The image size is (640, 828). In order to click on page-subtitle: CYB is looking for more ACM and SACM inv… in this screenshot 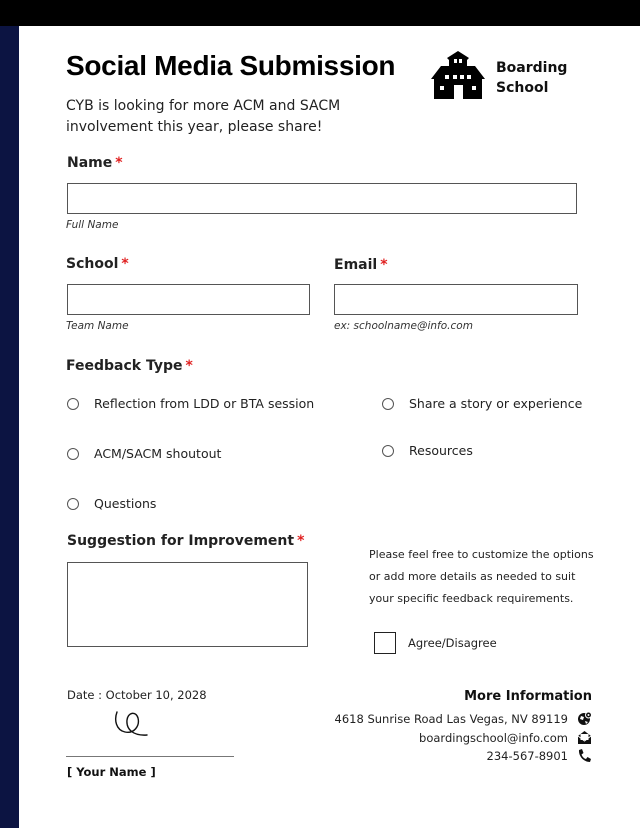, I will do `click(203, 116)`.